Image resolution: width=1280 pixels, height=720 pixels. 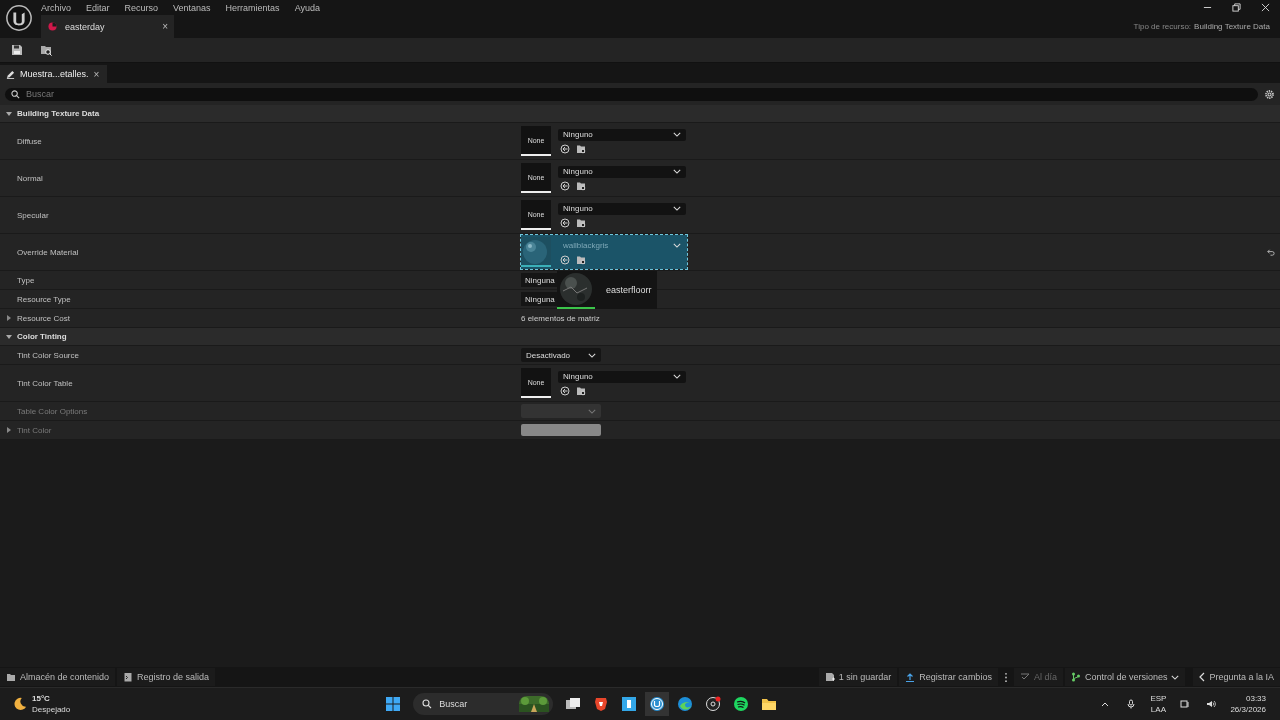 I want to click on property-label: Specular, so click(x=33, y=215).